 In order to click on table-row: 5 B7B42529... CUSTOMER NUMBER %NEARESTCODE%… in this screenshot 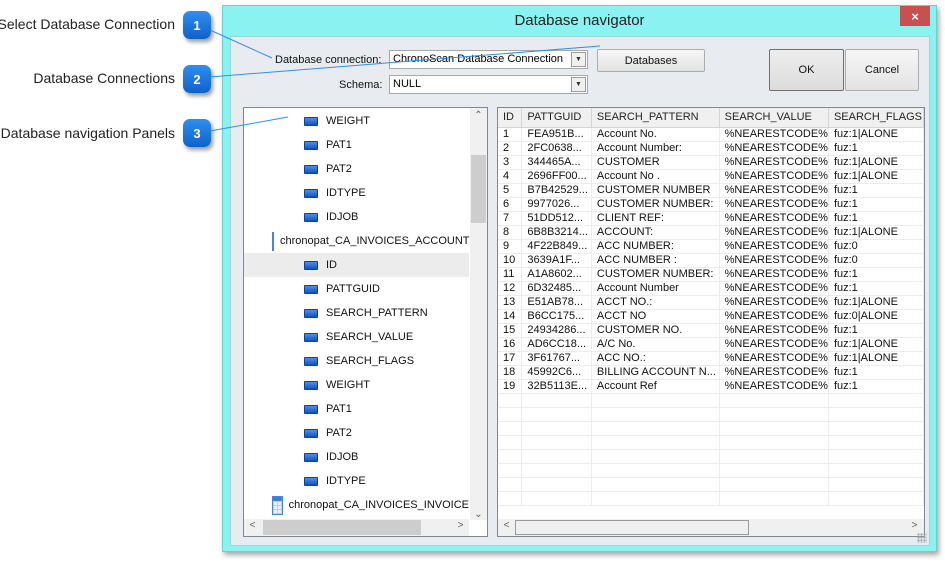, I will do `click(711, 190)`.